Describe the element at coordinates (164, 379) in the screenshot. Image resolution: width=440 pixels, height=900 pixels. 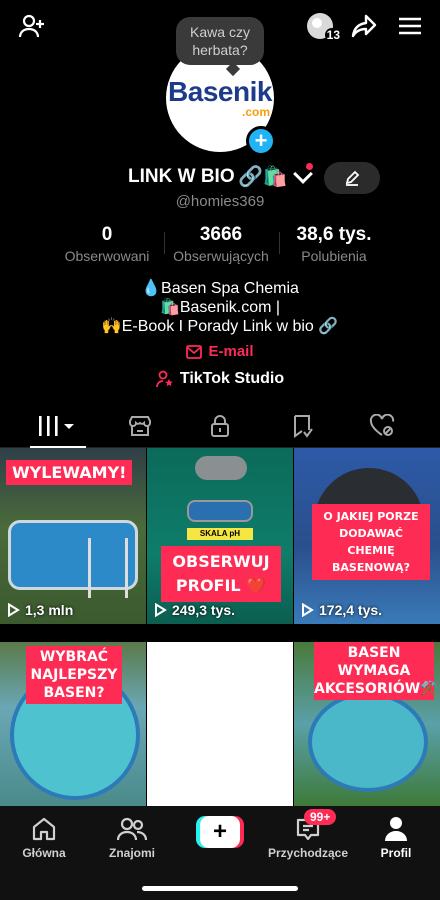
I see `studio-user-star-icon` at that location.